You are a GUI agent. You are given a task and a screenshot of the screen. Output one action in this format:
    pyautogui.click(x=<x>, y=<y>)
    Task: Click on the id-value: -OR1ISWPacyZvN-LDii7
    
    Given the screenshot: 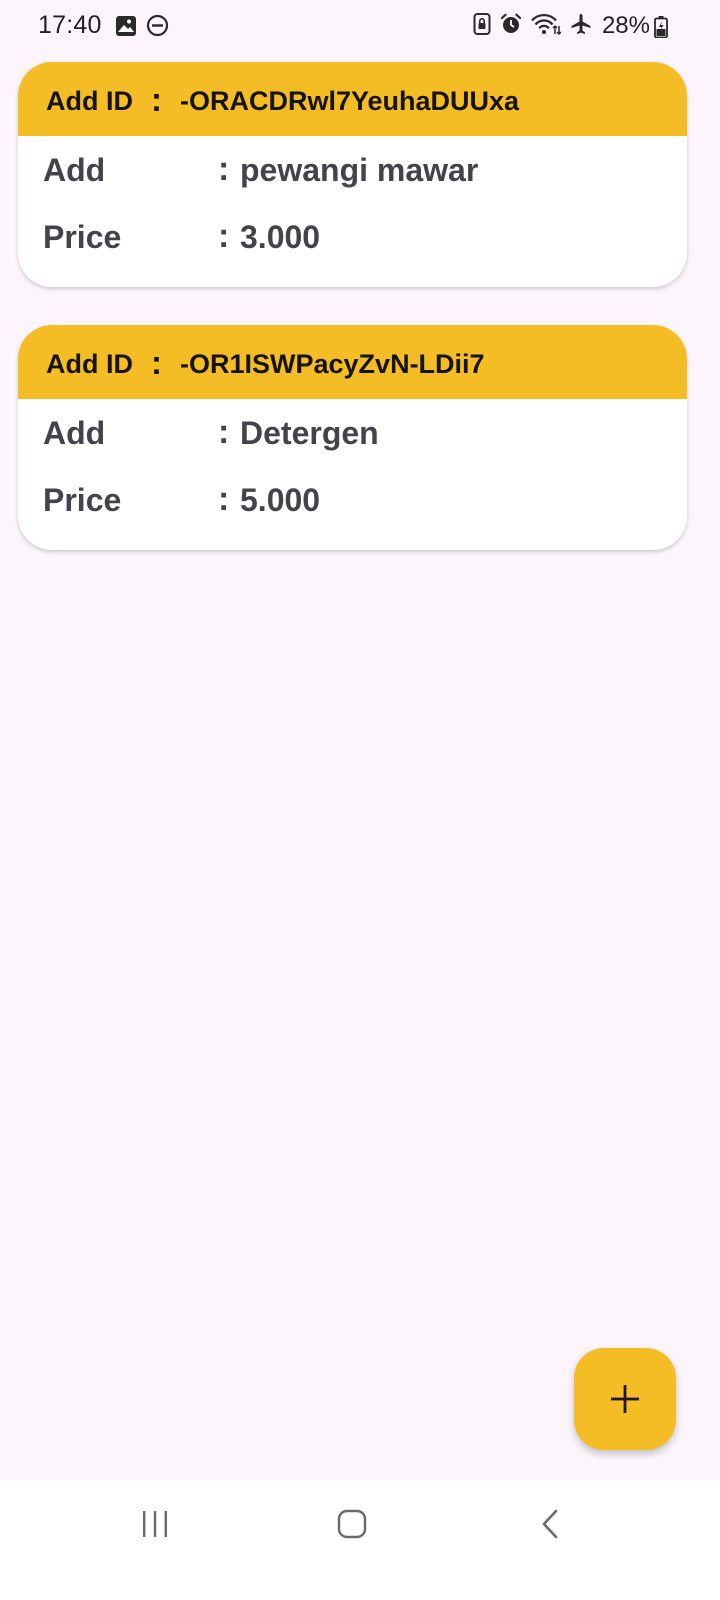 What is the action you would take?
    pyautogui.click(x=332, y=364)
    